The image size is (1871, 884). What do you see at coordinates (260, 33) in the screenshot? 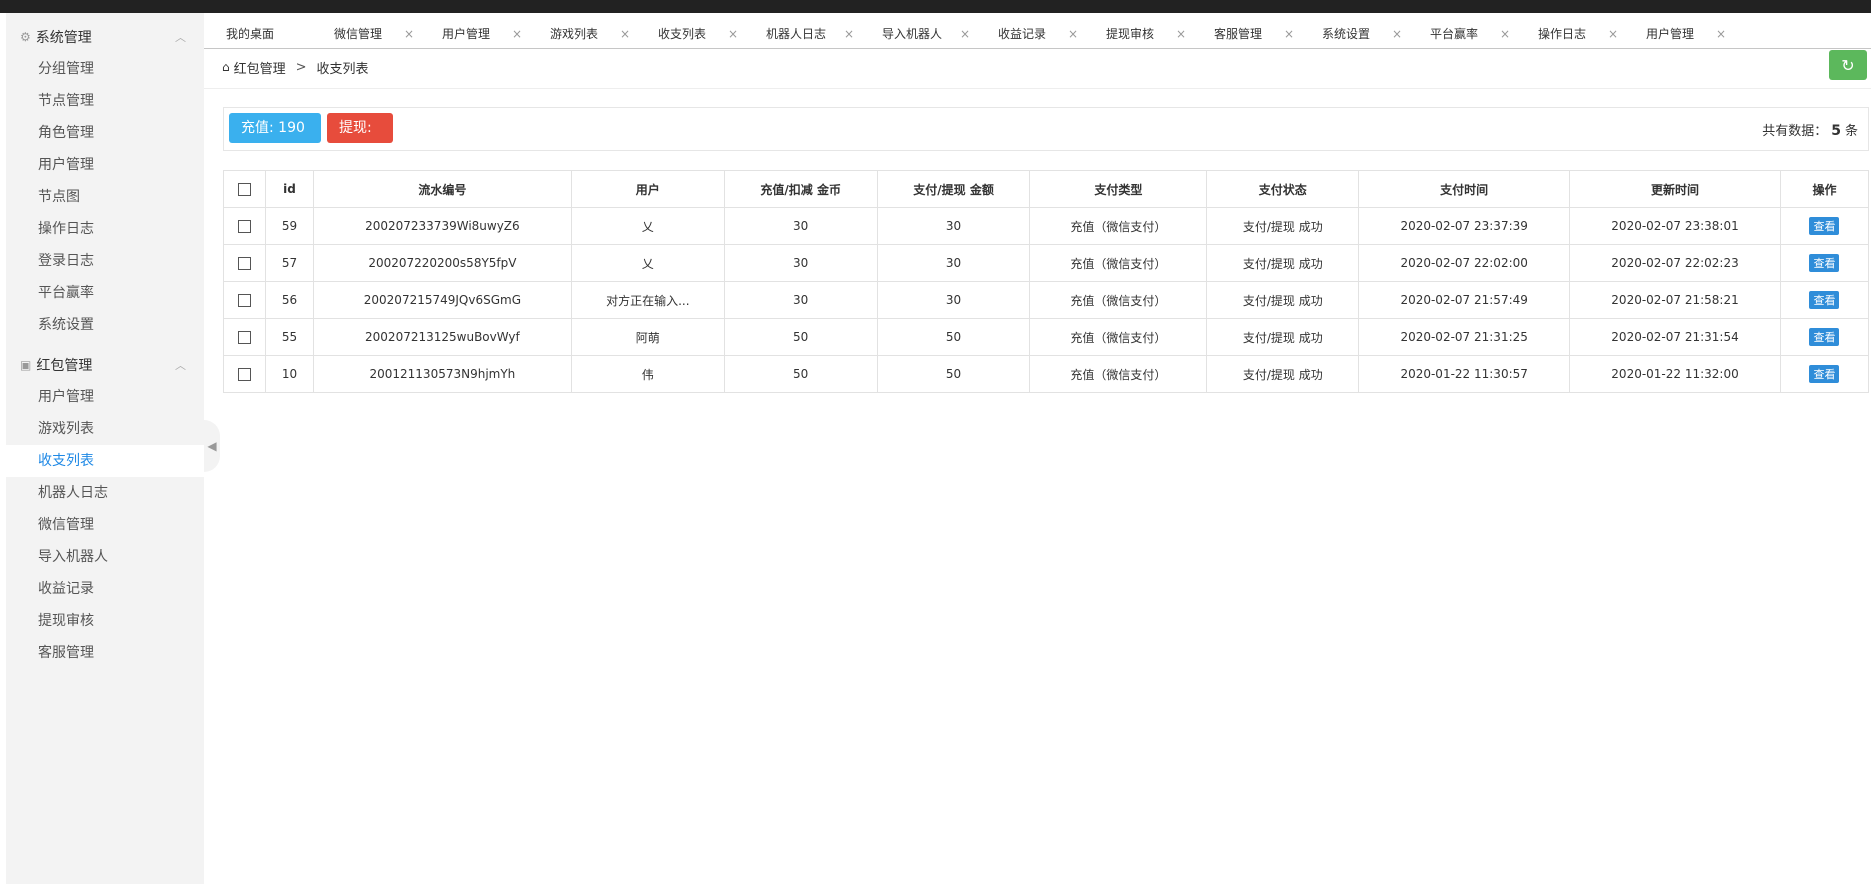
I see `tab: 我的桌面` at bounding box center [260, 33].